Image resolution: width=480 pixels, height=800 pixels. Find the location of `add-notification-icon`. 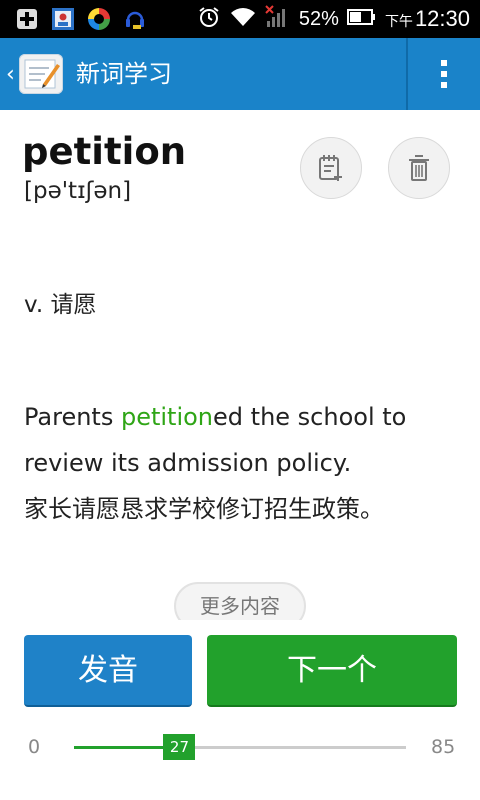

add-notification-icon is located at coordinates (27, 19).